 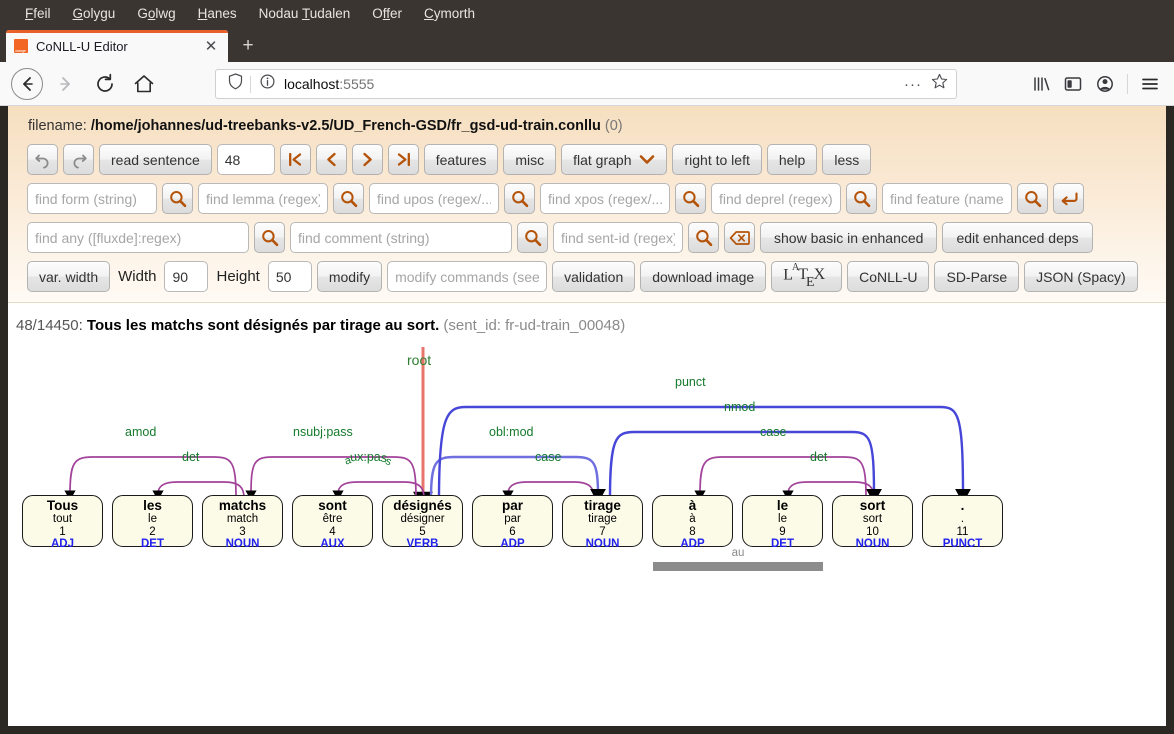 What do you see at coordinates (295, 159) in the screenshot?
I see `first-sentence-button` at bounding box center [295, 159].